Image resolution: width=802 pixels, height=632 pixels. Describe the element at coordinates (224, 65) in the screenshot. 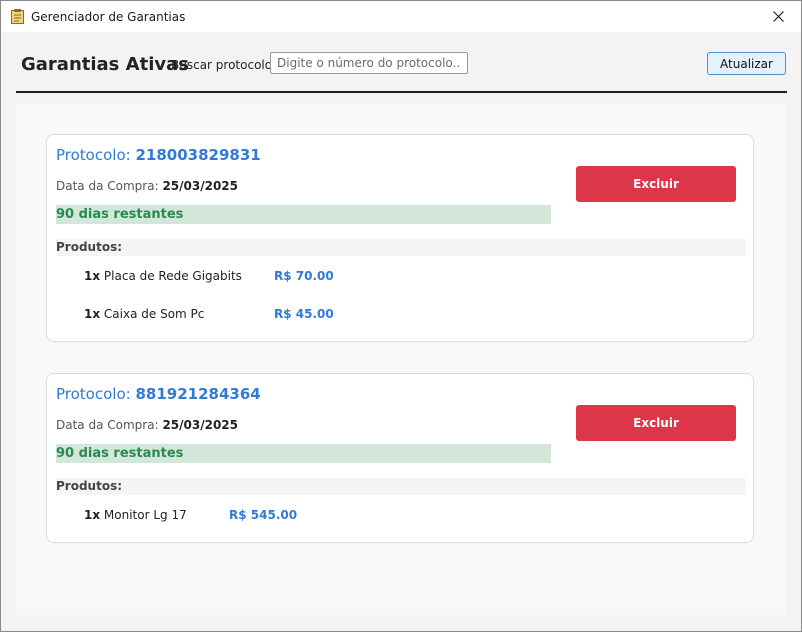

I see `search-label: Buscar protocolo:` at that location.